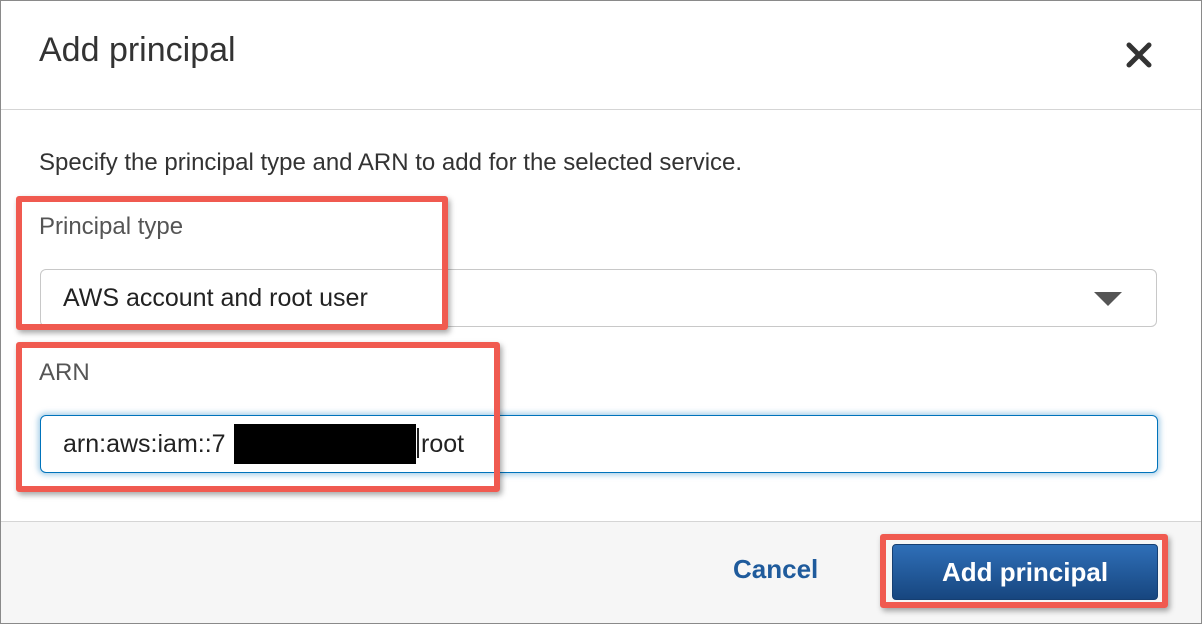 This screenshot has height=624, width=1202. Describe the element at coordinates (443, 444) in the screenshot. I see `arn-value-suffix: root` at that location.